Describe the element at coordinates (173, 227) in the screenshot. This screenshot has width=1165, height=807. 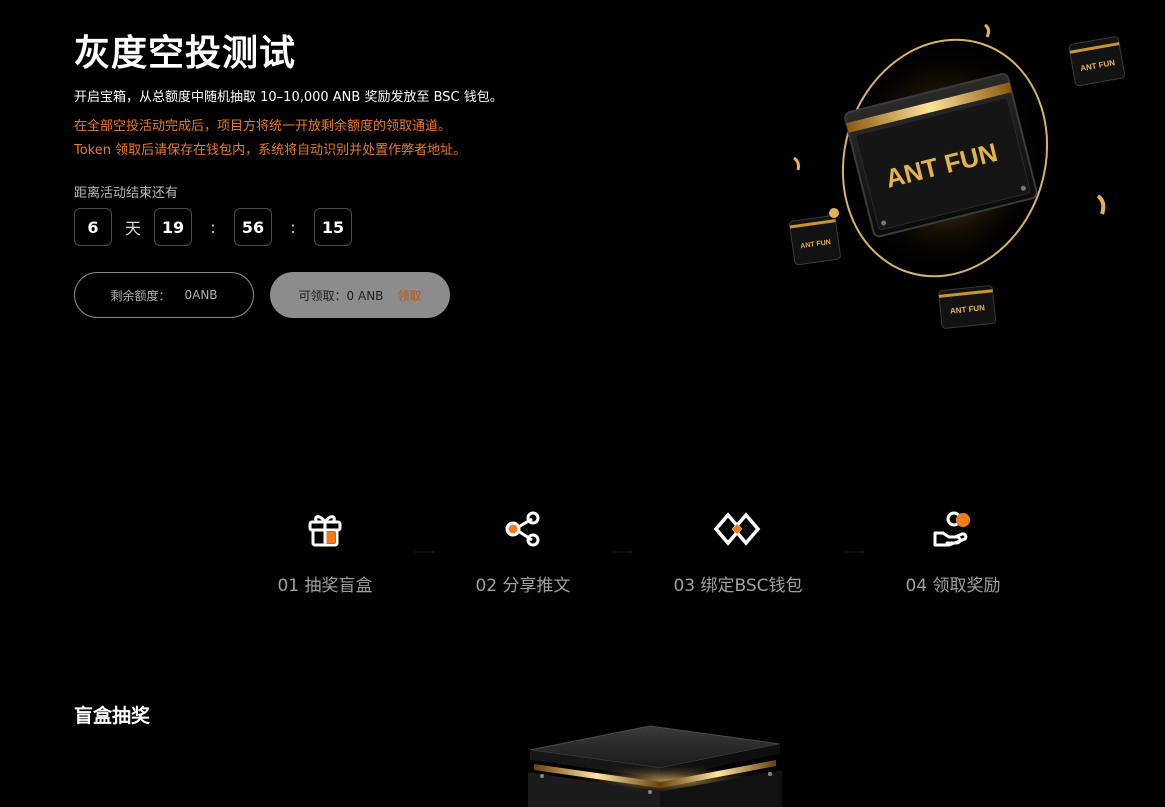
I see `countdown-hours: 19` at that location.